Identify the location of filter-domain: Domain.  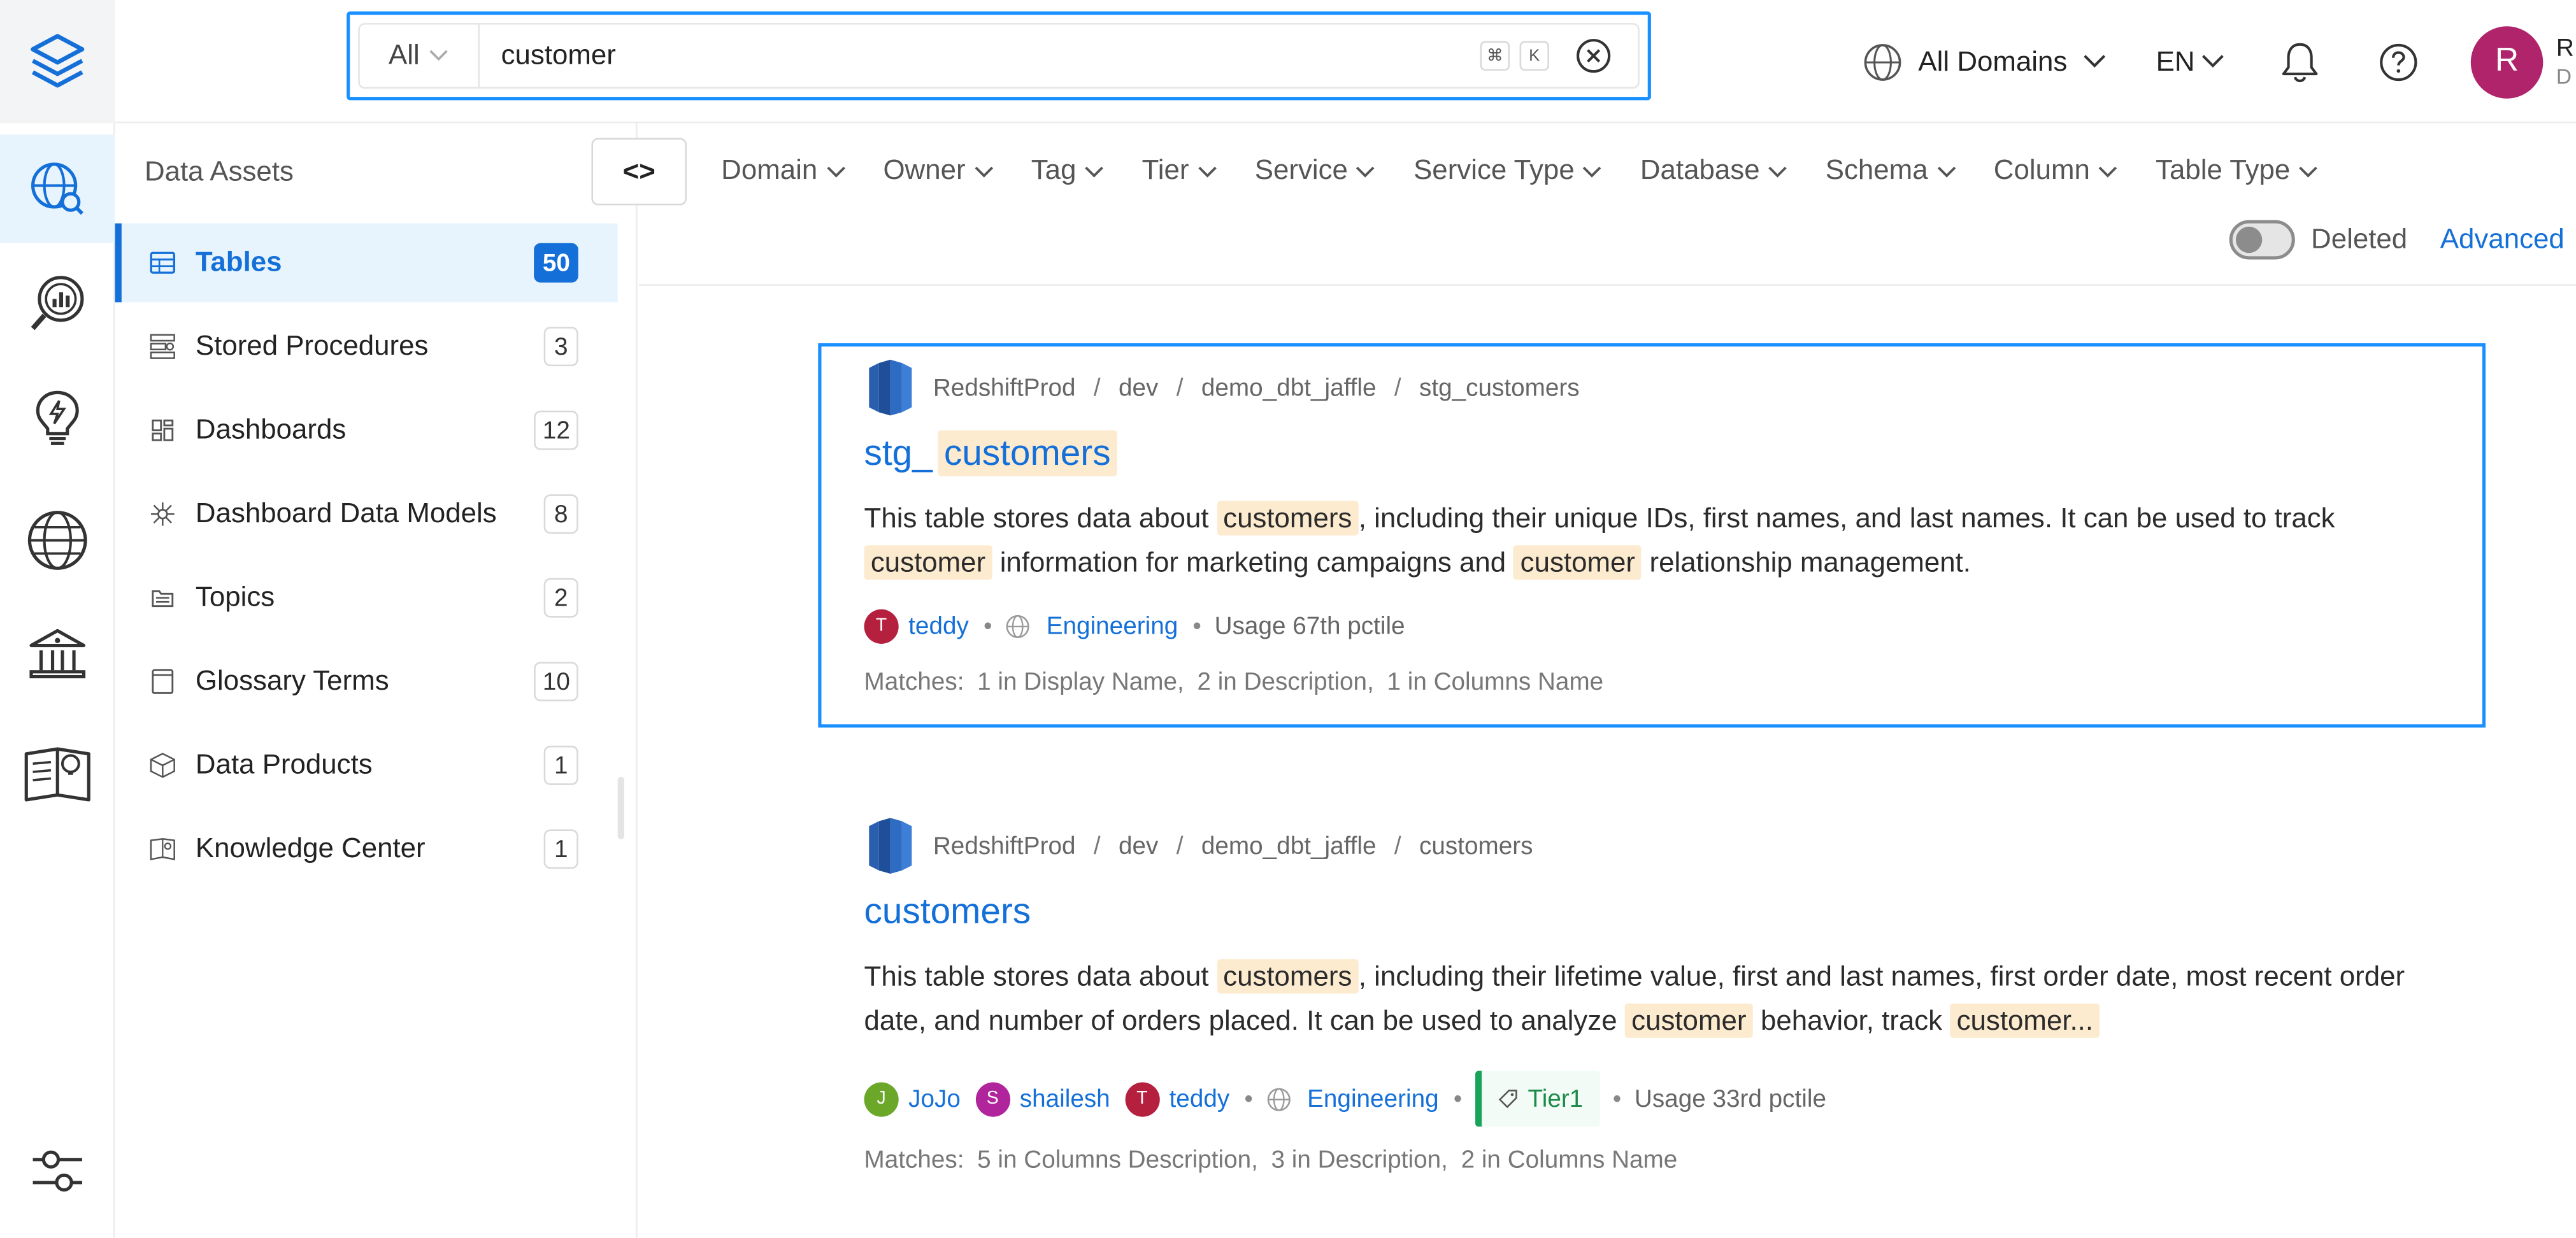
(783, 170).